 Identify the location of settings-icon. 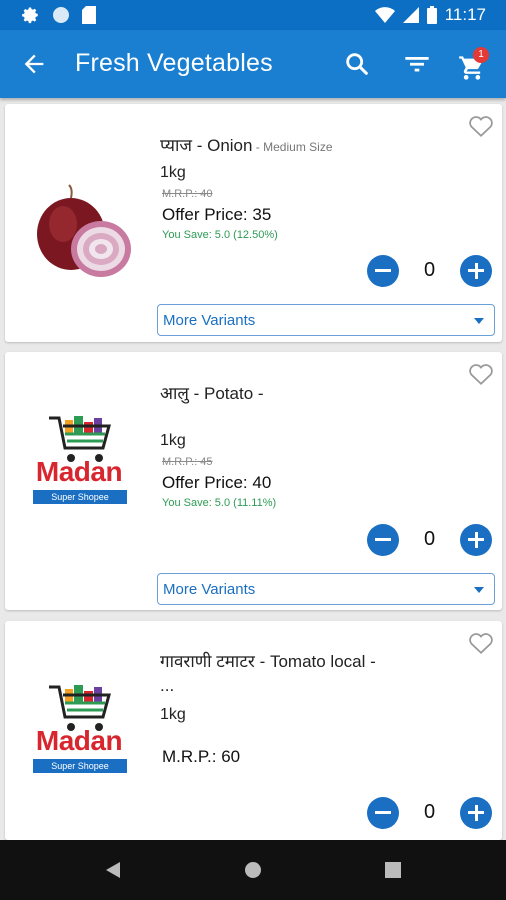
(30, 15).